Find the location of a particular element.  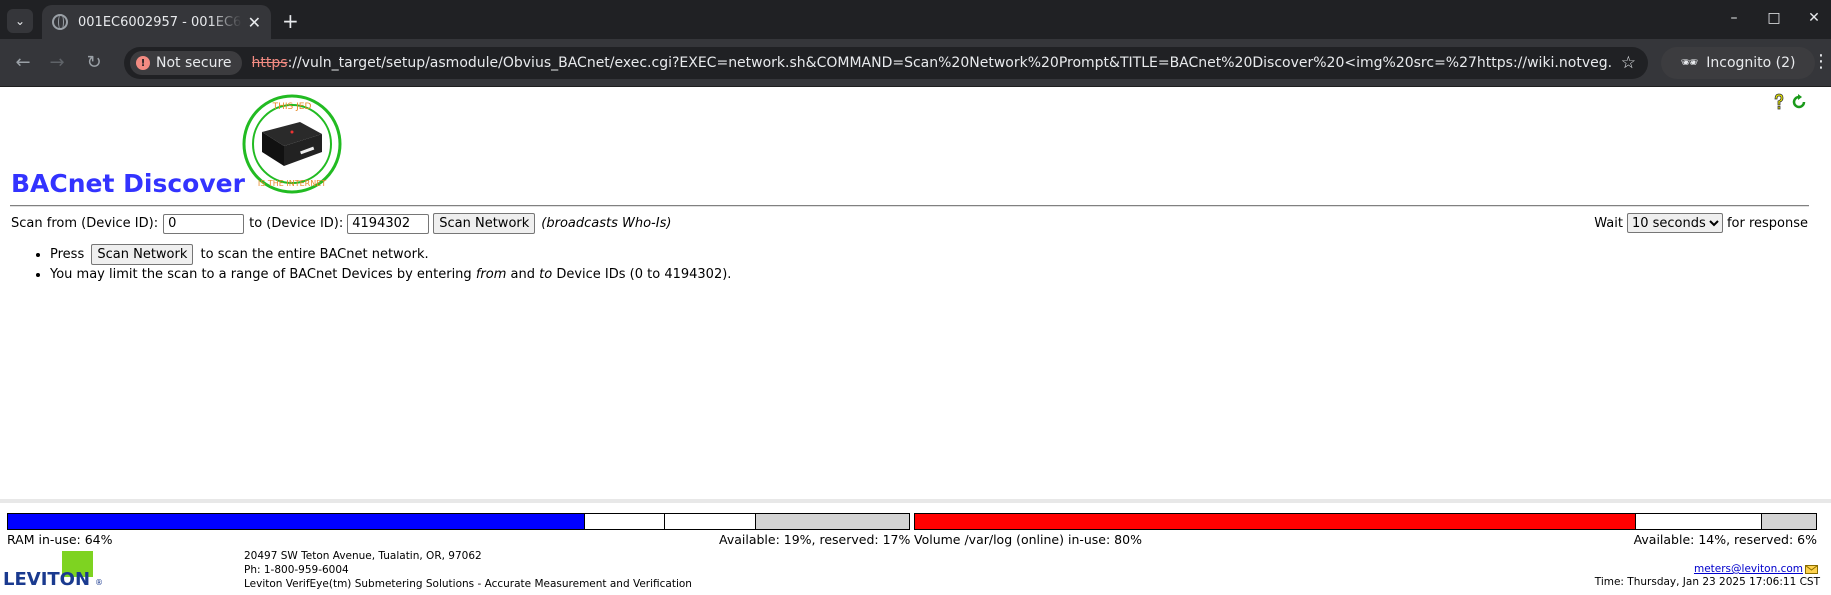

close-tab-icon: ✕ is located at coordinates (254, 22).